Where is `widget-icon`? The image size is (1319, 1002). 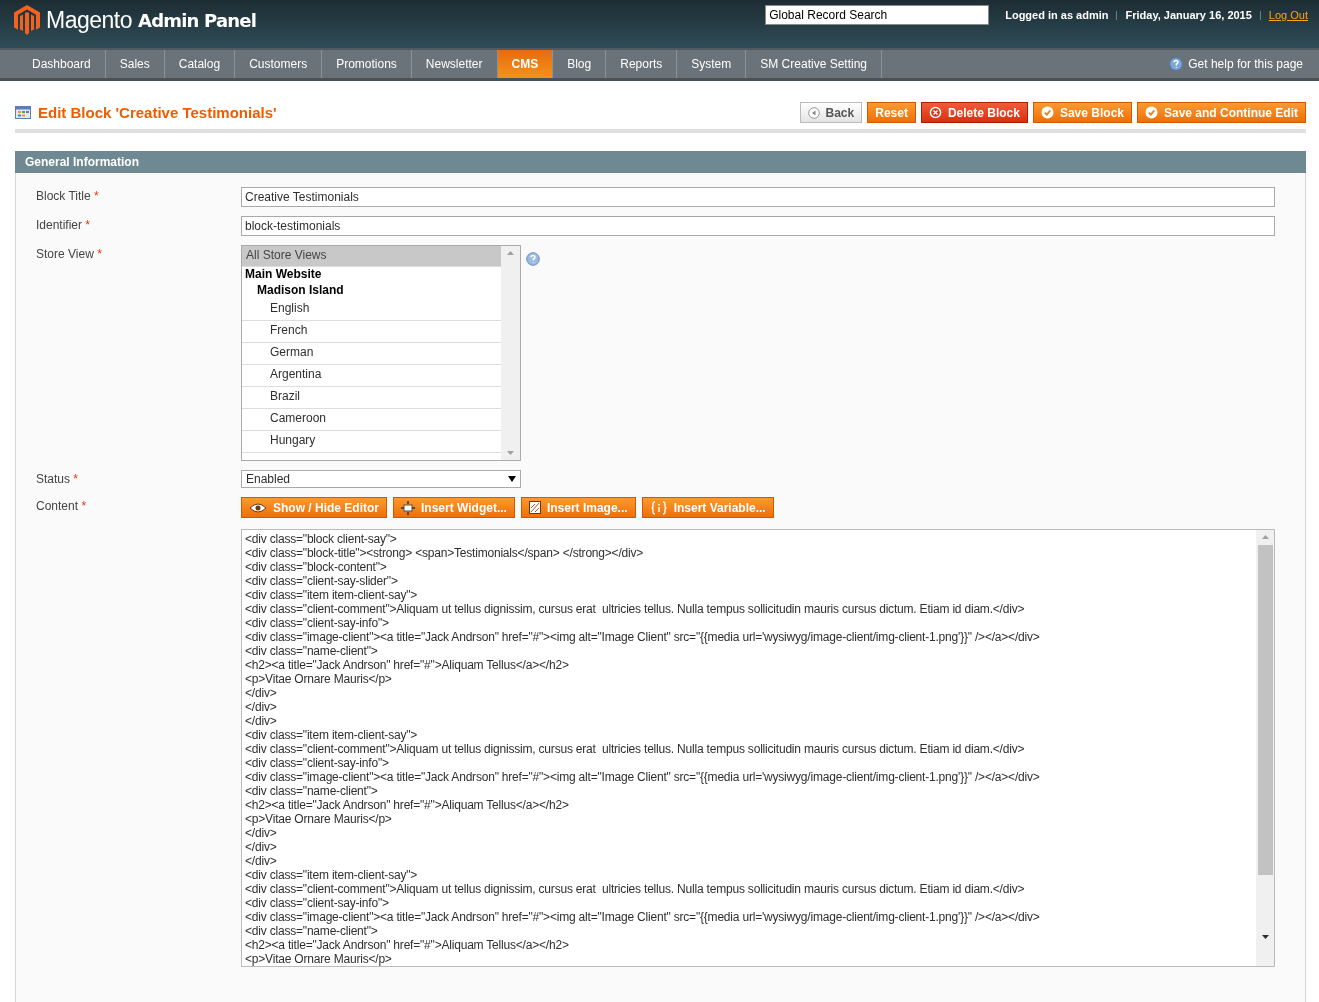 widget-icon is located at coordinates (408, 507).